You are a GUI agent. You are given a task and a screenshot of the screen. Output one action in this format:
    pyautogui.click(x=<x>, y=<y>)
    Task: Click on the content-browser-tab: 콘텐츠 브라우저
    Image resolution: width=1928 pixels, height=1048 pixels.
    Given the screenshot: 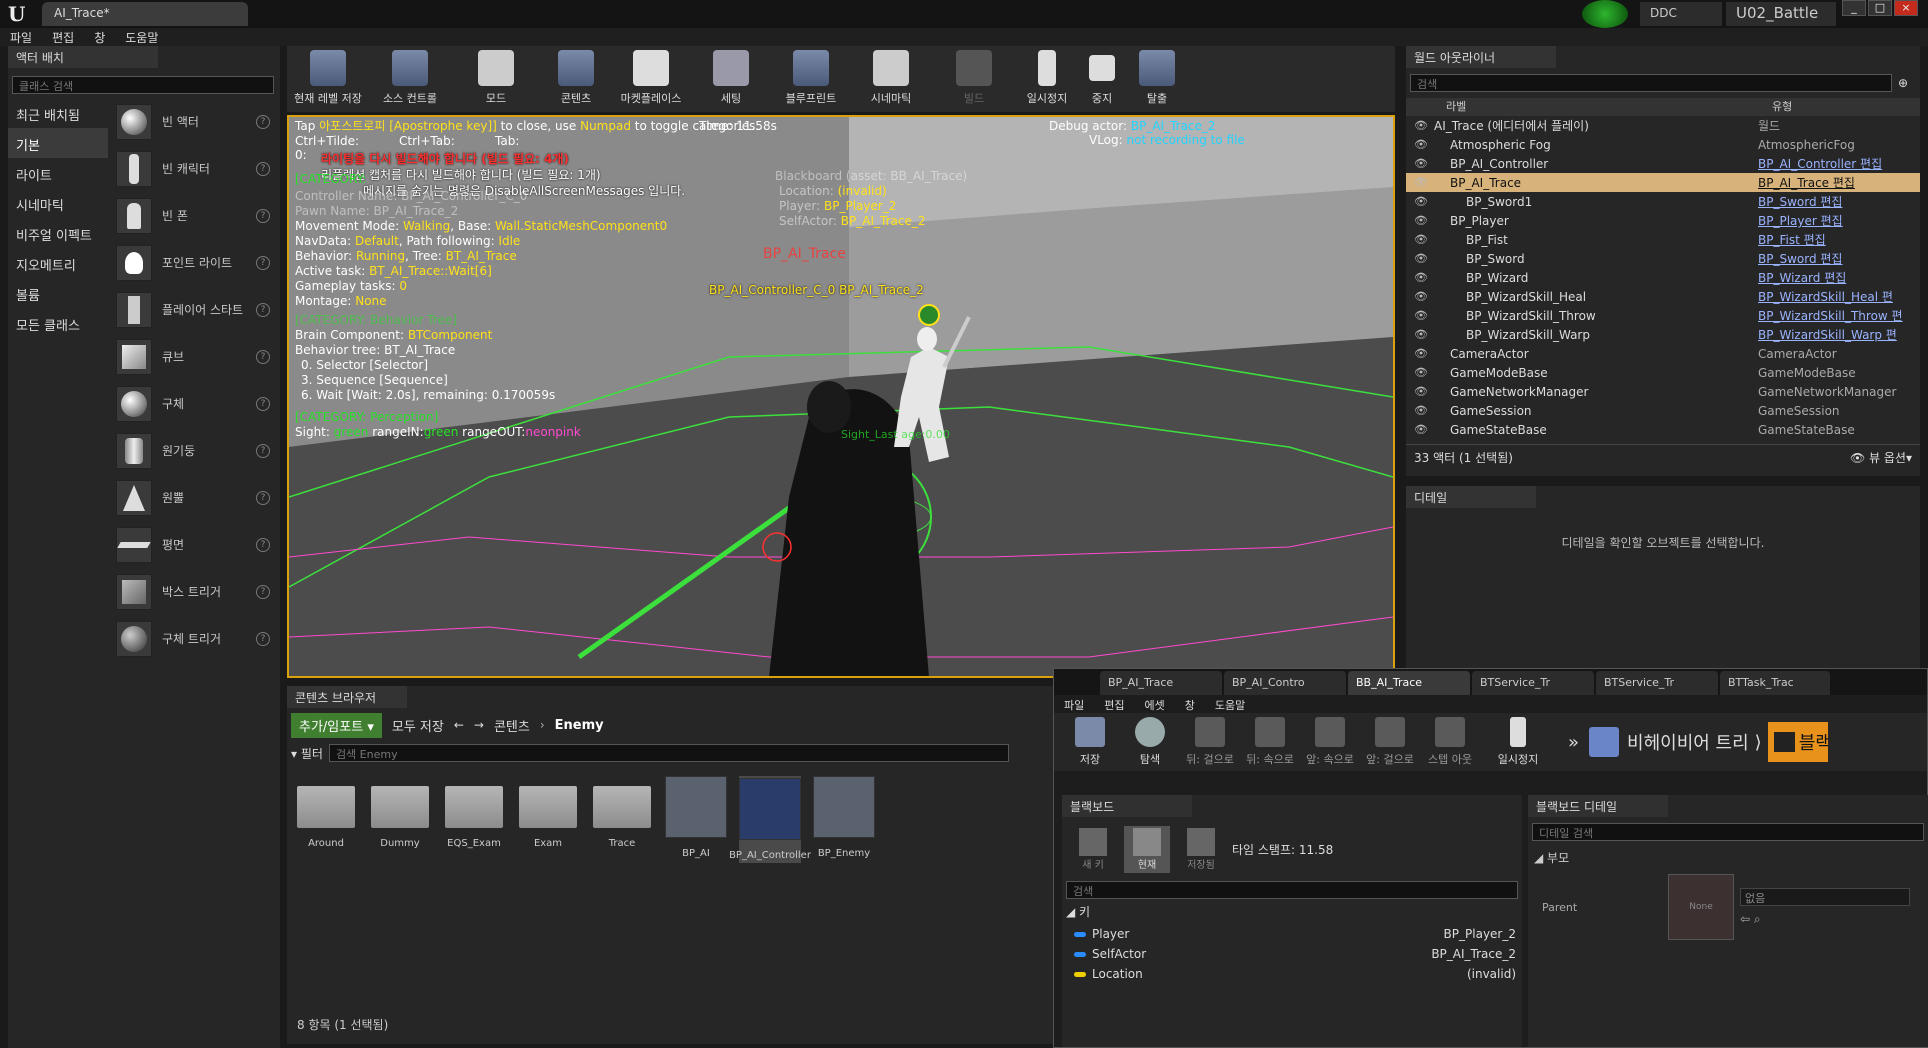 What is the action you would take?
    pyautogui.click(x=347, y=697)
    